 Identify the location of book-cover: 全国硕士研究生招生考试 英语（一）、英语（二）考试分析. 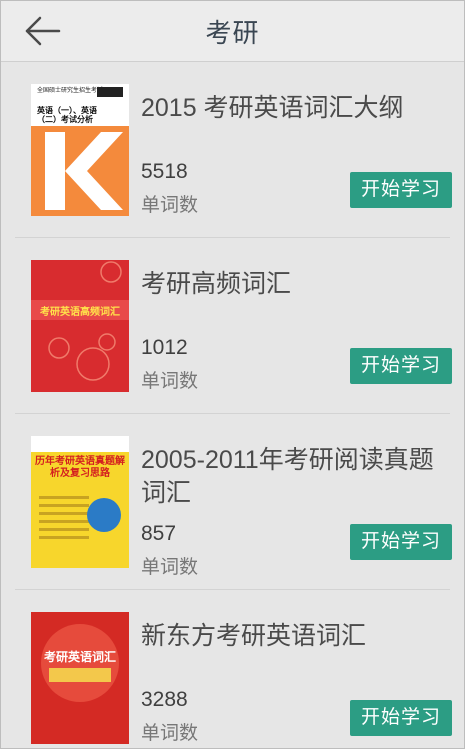
(80, 150).